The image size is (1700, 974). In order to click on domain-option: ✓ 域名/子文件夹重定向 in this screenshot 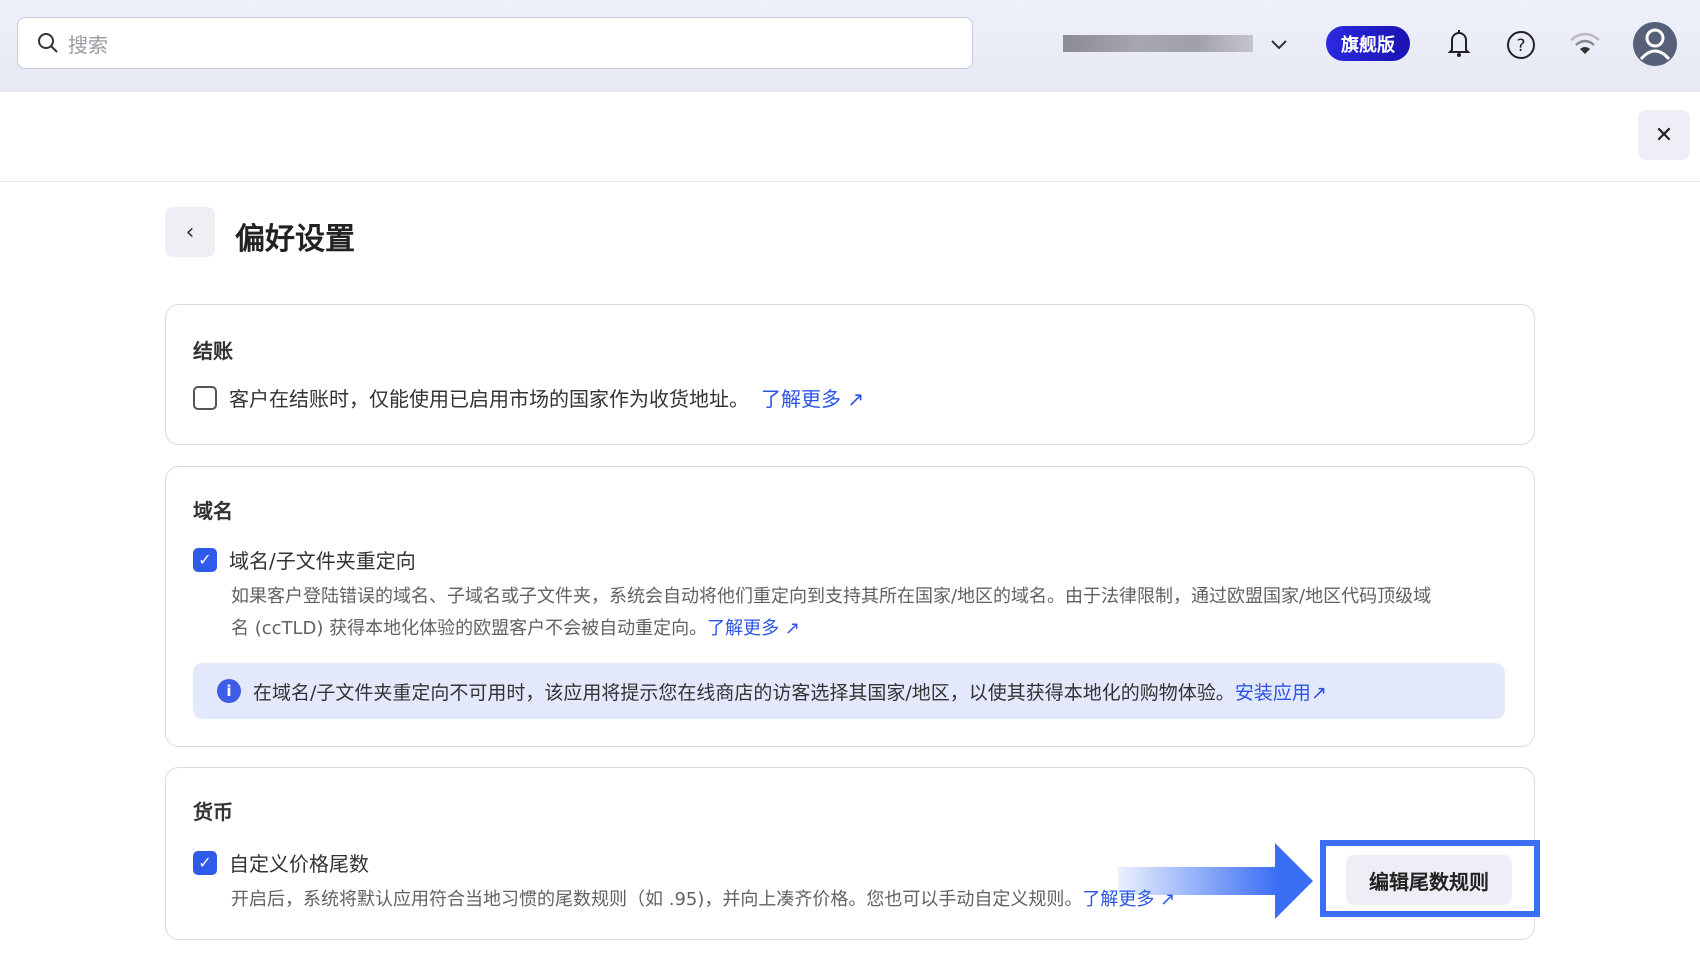, I will do `click(304, 559)`.